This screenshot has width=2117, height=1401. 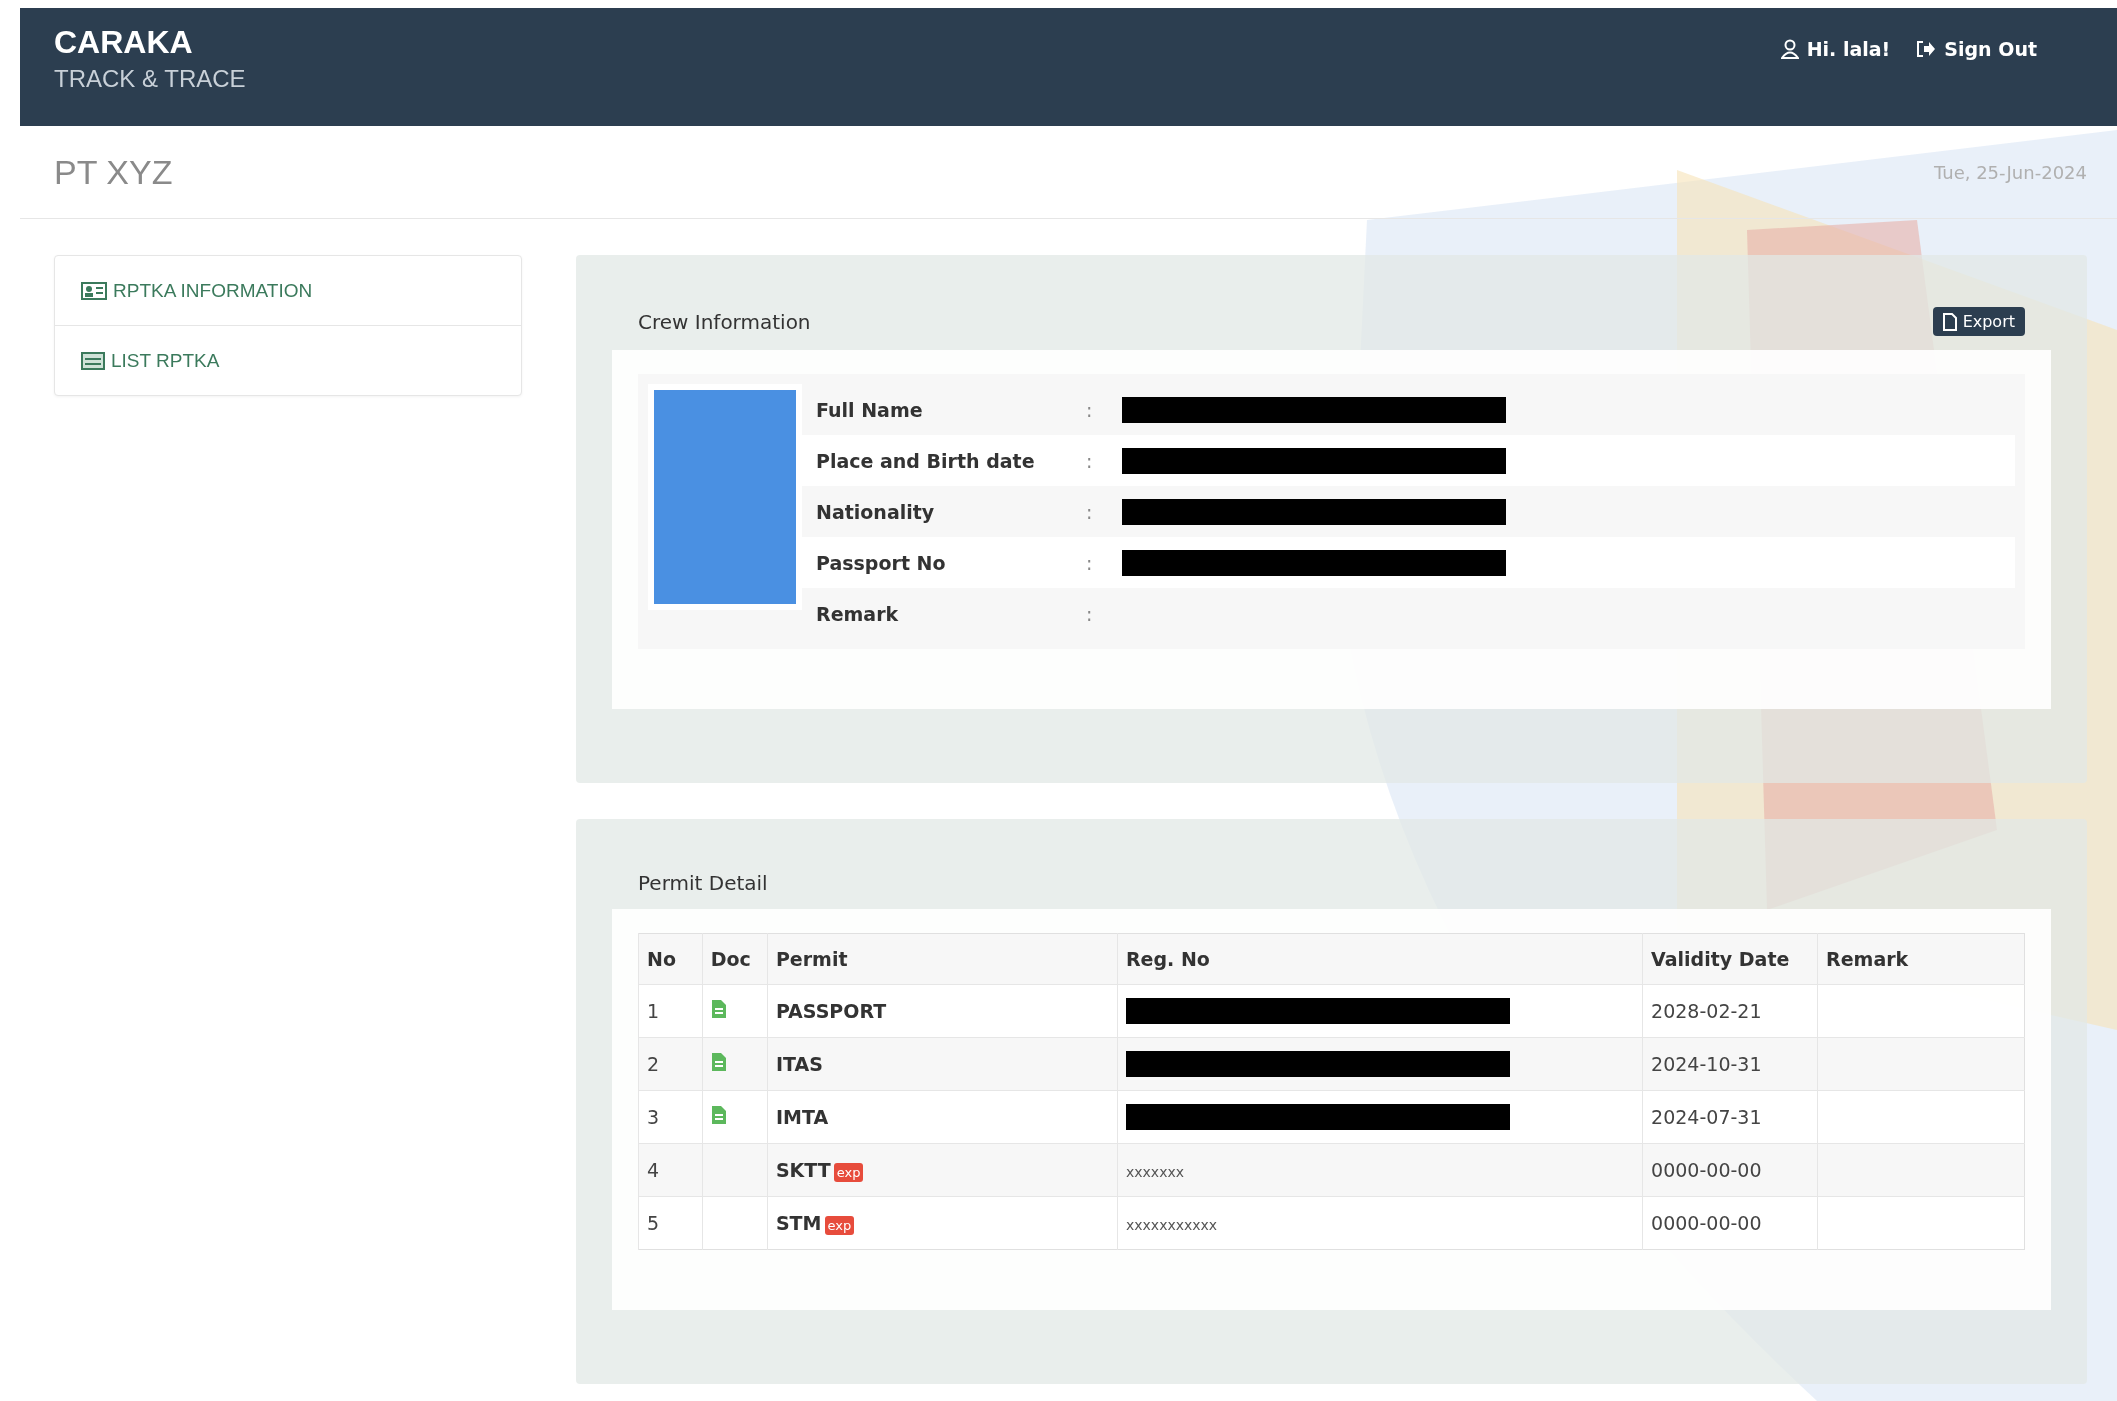 I want to click on sign-out-icon, so click(x=1926, y=49).